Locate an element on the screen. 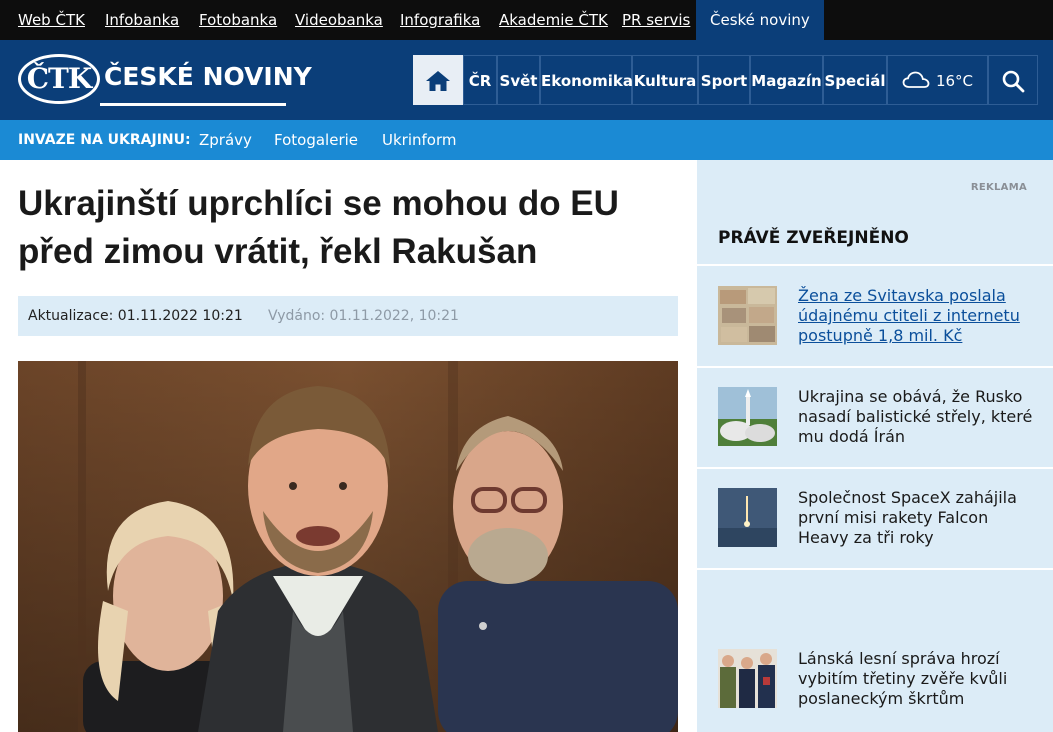  nav-item-sport: Sport is located at coordinates (724, 80).